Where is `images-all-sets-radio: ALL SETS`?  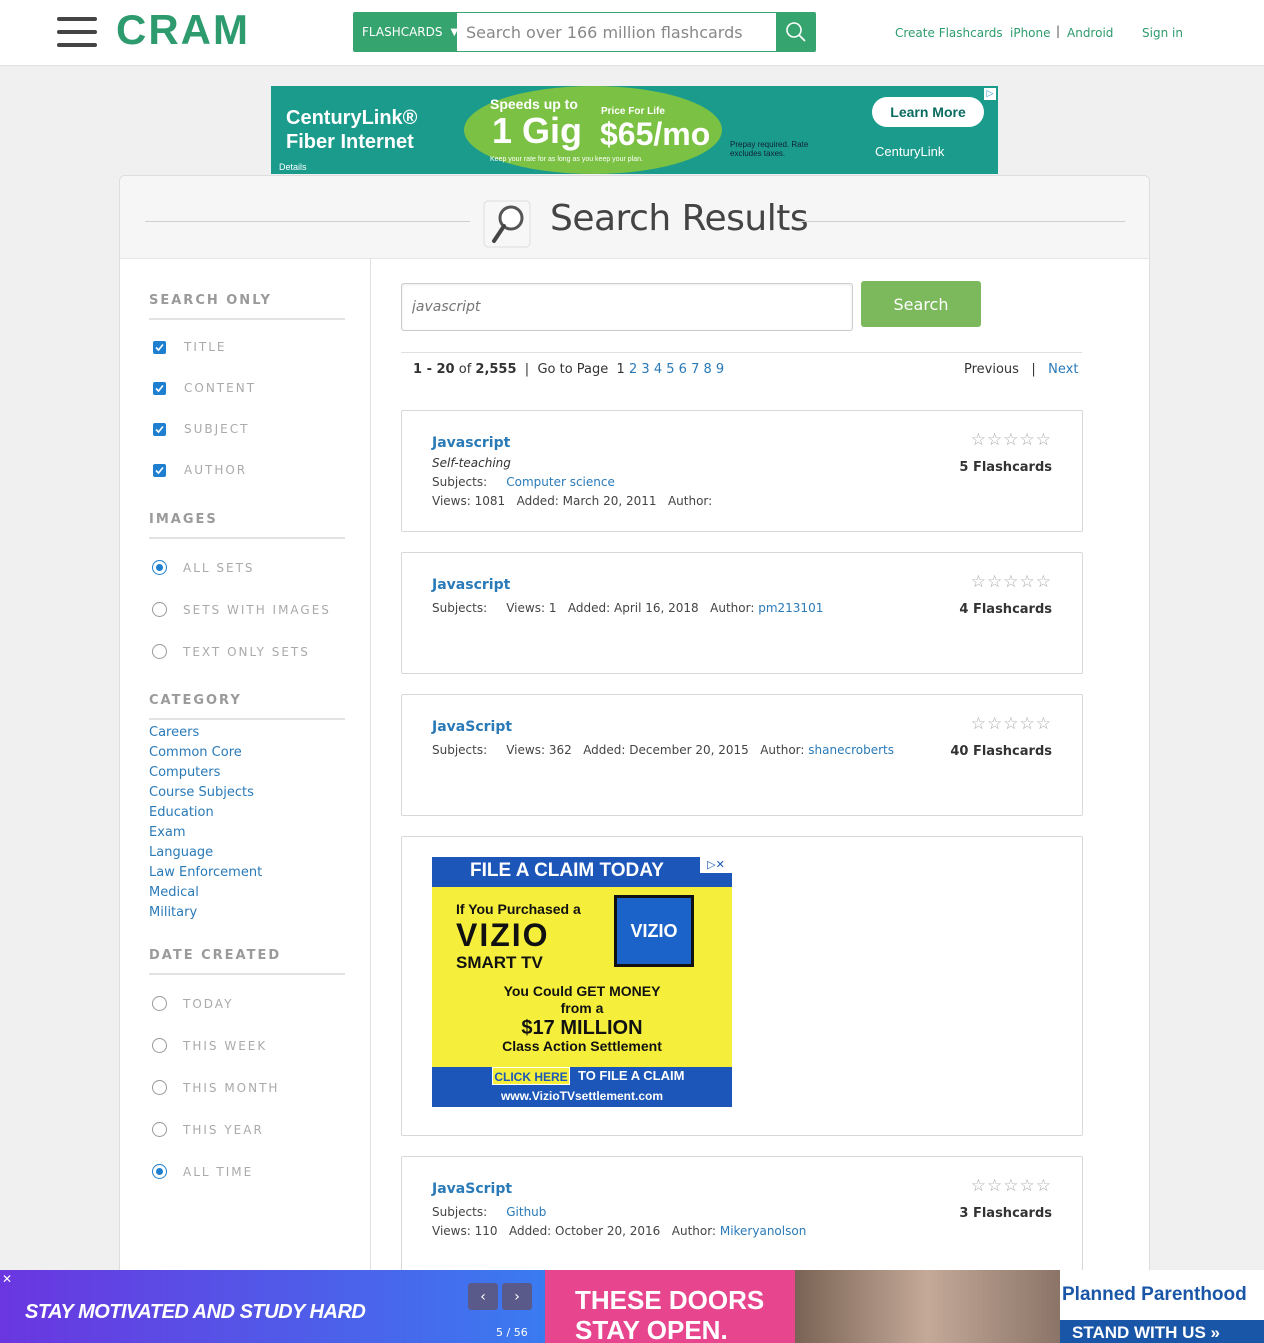 images-all-sets-radio: ALL SETS is located at coordinates (202, 567).